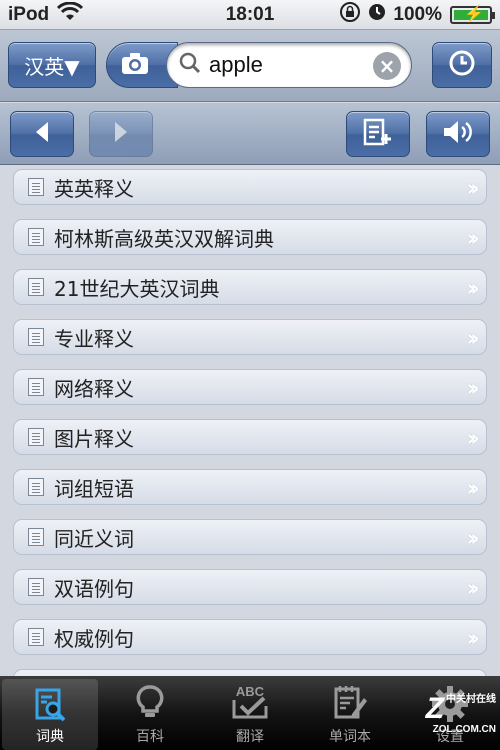 This screenshot has height=750, width=500. What do you see at coordinates (434, 708) in the screenshot?
I see `watermark-z: Z` at bounding box center [434, 708].